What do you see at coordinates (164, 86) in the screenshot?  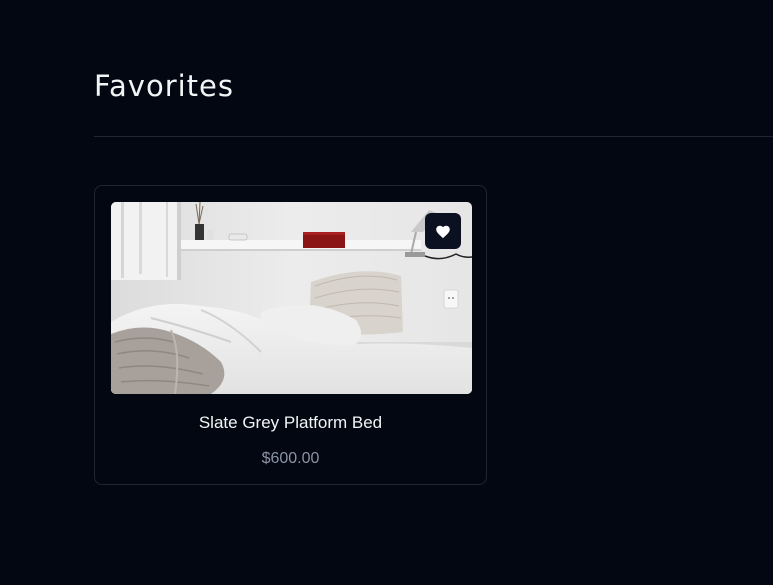 I see `page-title: Favorites` at bounding box center [164, 86].